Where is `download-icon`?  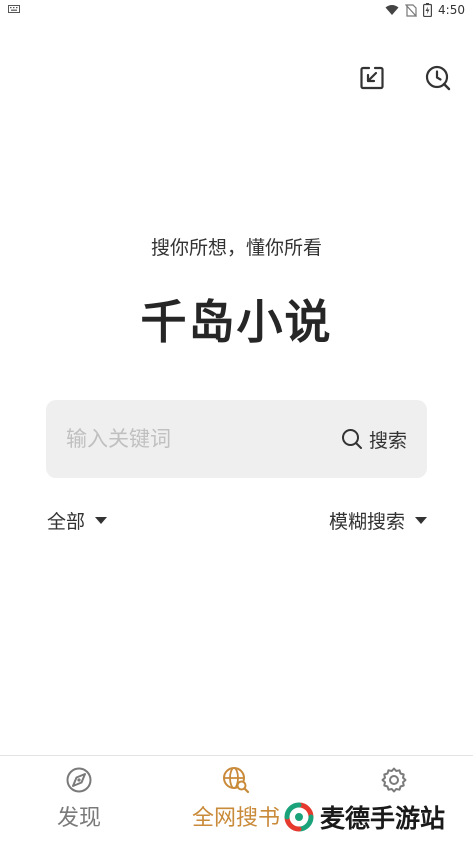
download-icon is located at coordinates (372, 78).